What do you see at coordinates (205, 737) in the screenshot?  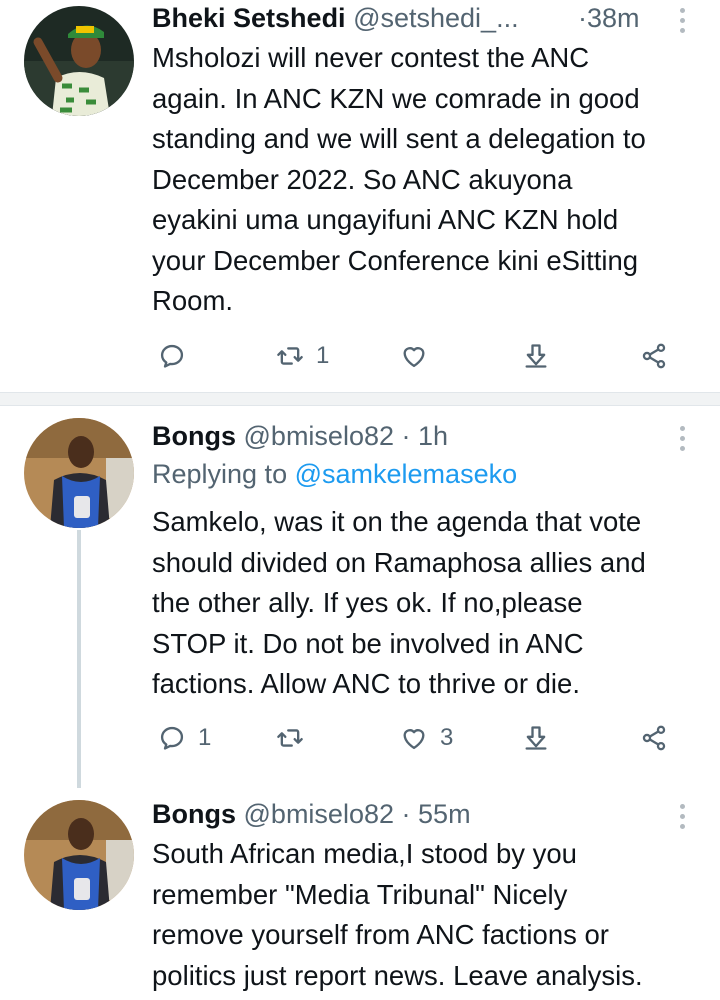 I see `reply-count: 1` at bounding box center [205, 737].